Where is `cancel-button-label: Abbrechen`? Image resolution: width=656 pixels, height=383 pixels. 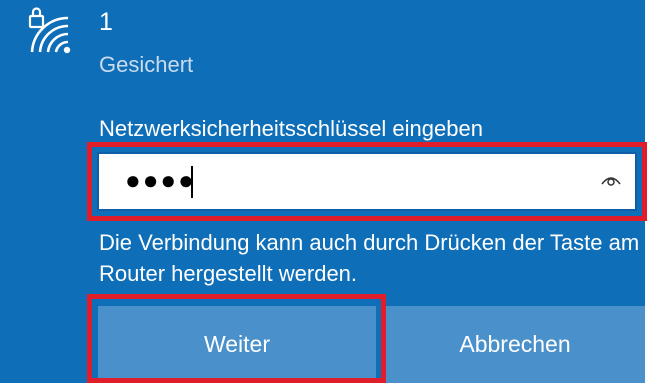 cancel-button-label: Abbrechen is located at coordinates (515, 344).